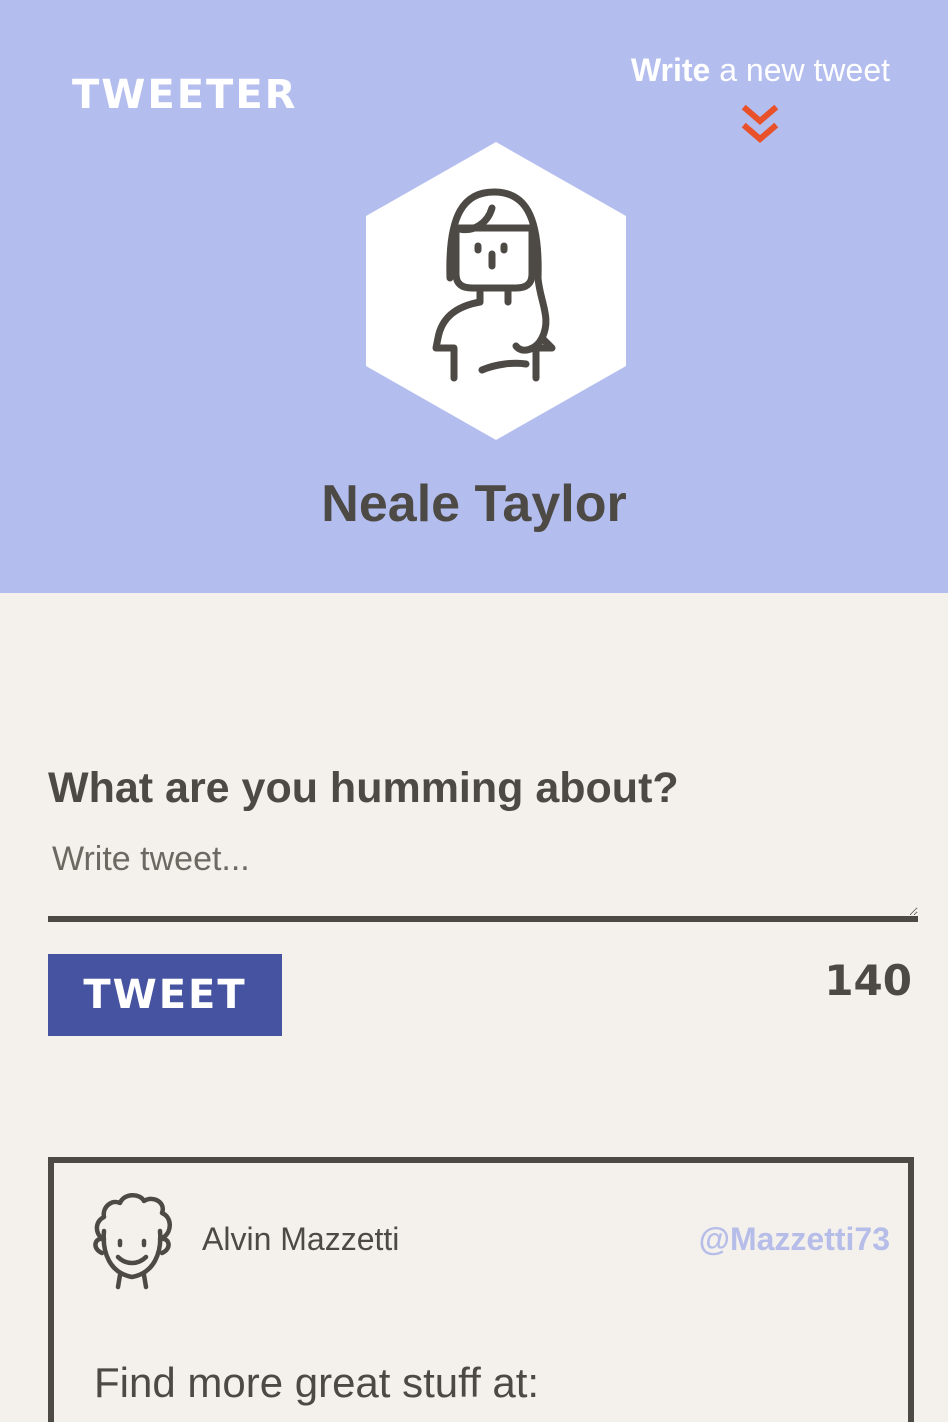  Describe the element at coordinates (868, 980) in the screenshot. I see `character-counter: 140` at that location.